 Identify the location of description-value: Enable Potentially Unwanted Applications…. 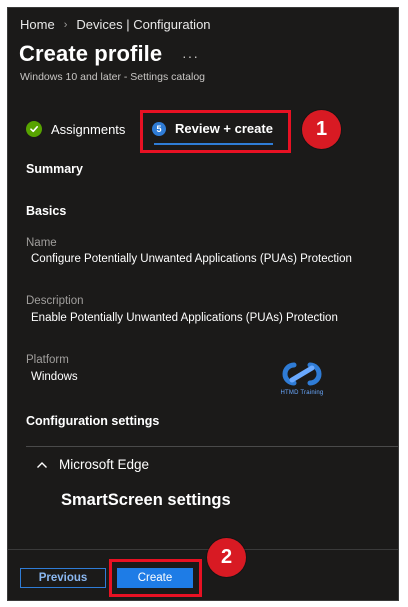
(184, 318).